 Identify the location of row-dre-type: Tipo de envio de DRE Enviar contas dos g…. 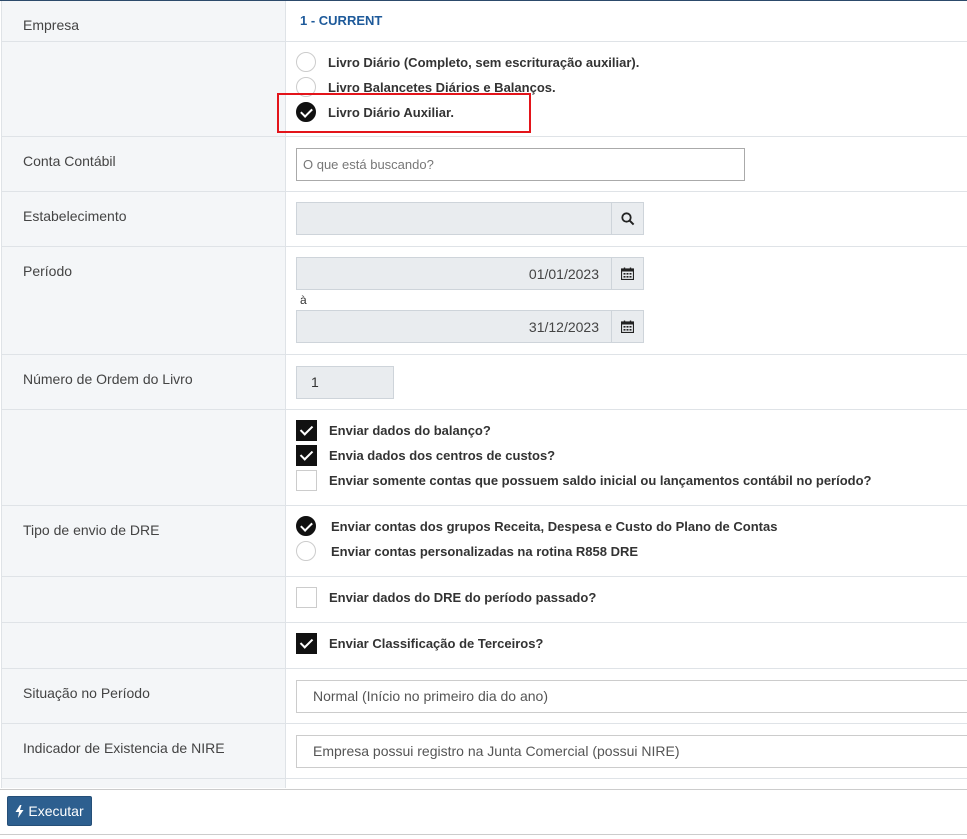
(484, 541).